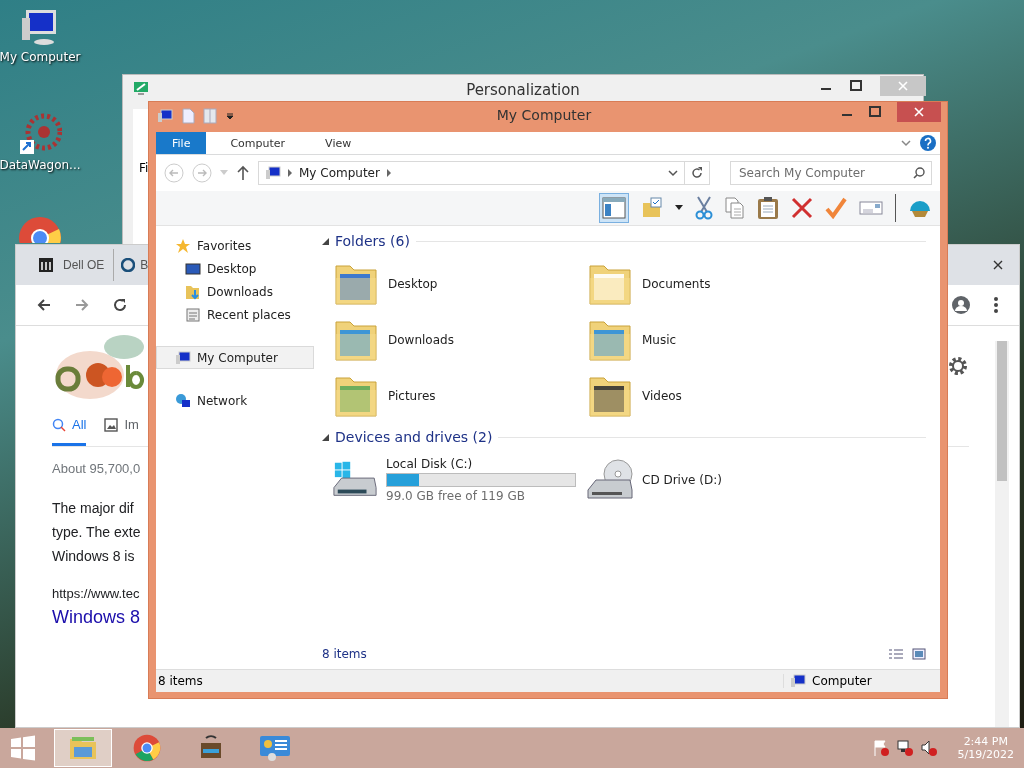  Describe the element at coordinates (523, 90) in the screenshot. I see `window-title: Personalization` at that location.